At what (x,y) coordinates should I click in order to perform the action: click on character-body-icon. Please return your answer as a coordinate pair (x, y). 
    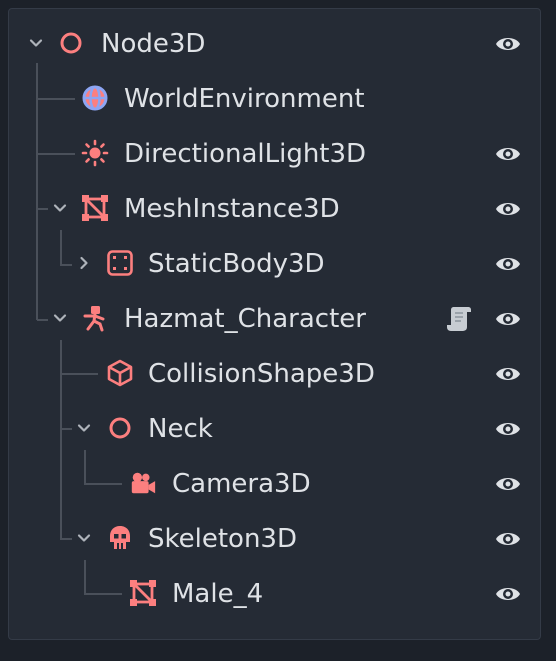
    Looking at the image, I should click on (95, 318).